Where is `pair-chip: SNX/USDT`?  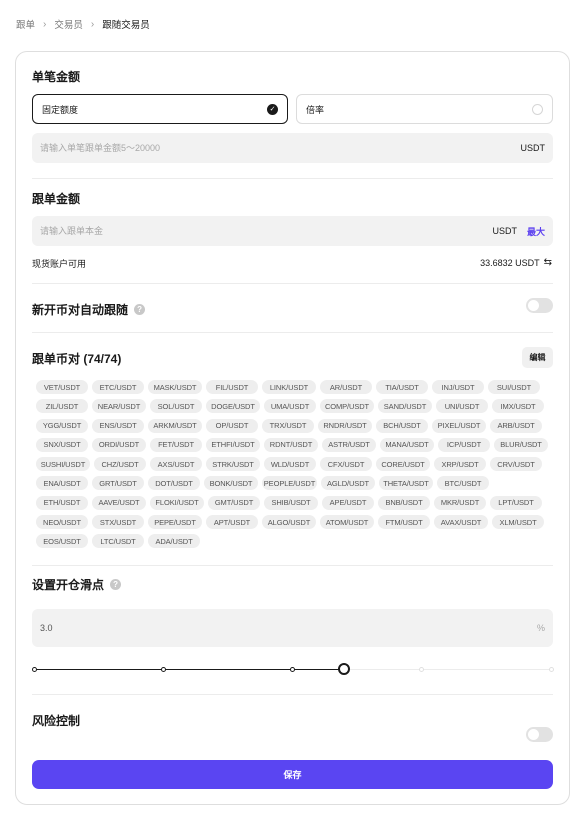 pair-chip: SNX/USDT is located at coordinates (62, 444).